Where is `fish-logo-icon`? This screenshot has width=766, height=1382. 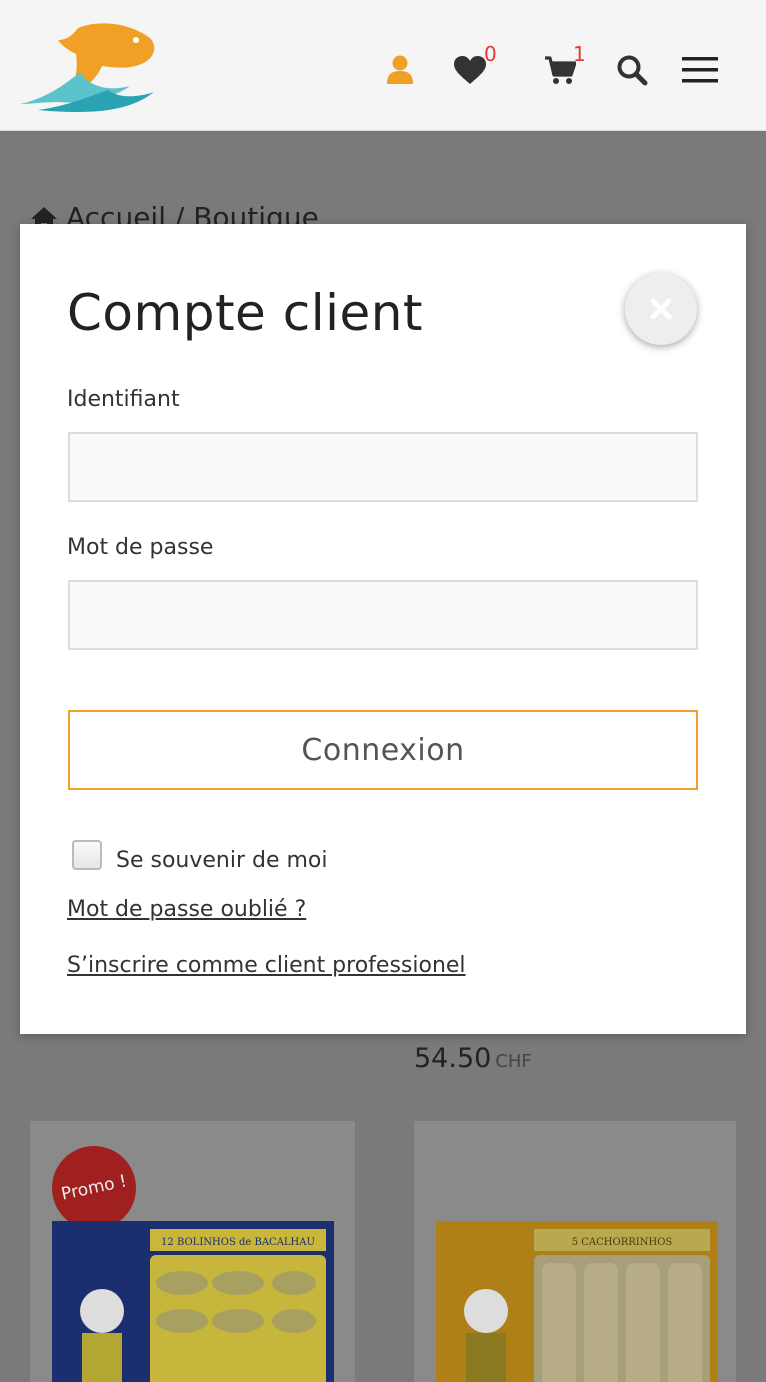
fish-logo-icon is located at coordinates (87, 67).